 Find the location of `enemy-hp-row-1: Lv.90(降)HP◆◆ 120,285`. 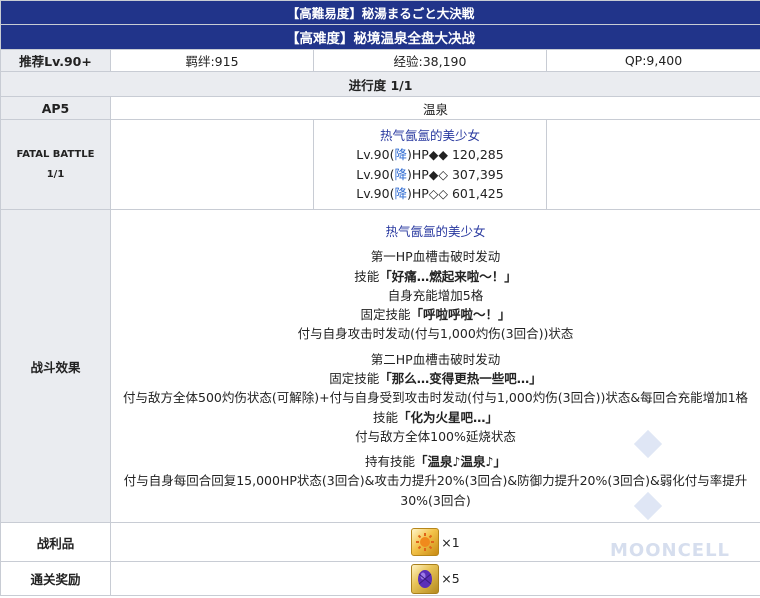

enemy-hp-row-1: Lv.90(降)HP◆◆ 120,285 is located at coordinates (430, 154).